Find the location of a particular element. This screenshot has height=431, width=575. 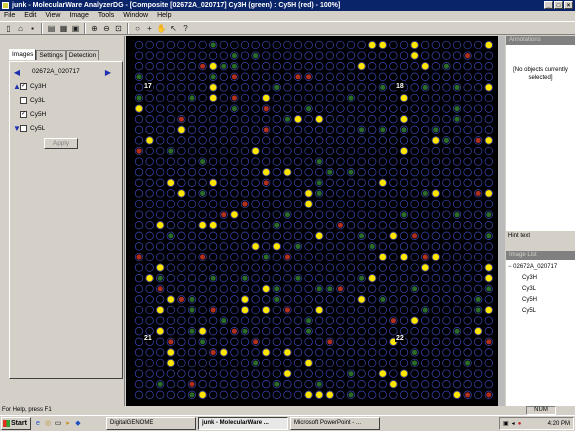

tree-item-cy3l: Cy3L is located at coordinates (532, 289).